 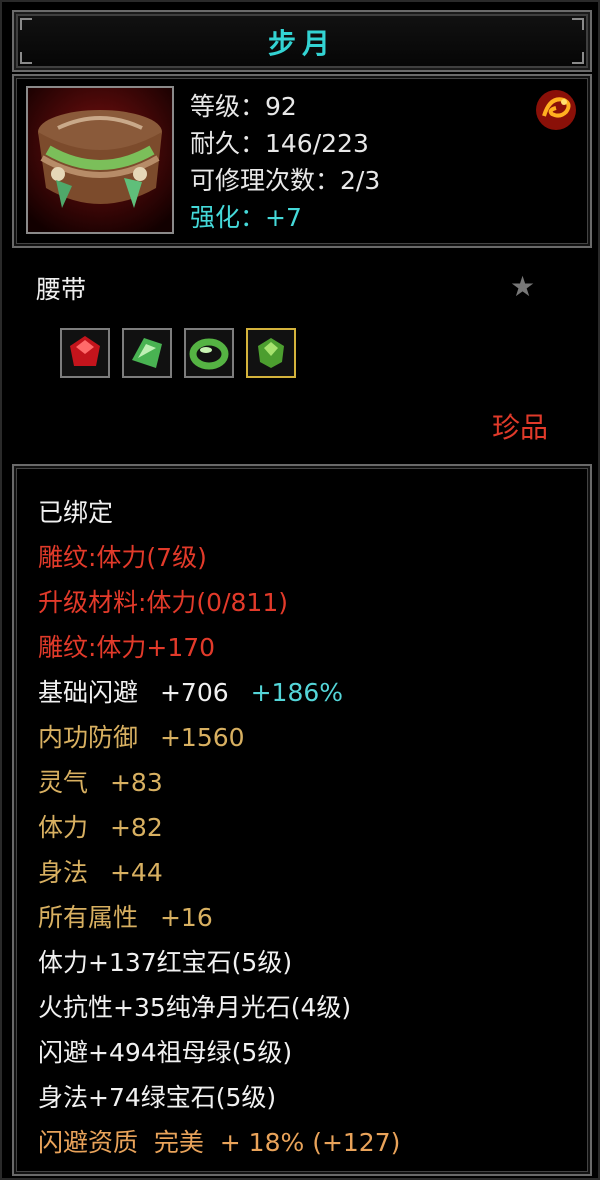 I want to click on level-text: 等级：92, so click(x=243, y=106).